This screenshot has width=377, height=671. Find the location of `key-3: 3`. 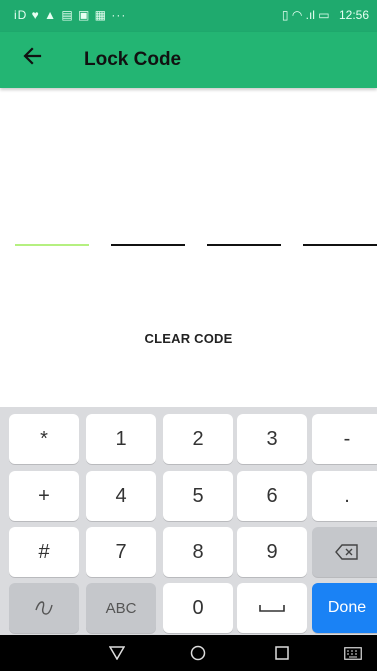

key-3: 3 is located at coordinates (272, 439).